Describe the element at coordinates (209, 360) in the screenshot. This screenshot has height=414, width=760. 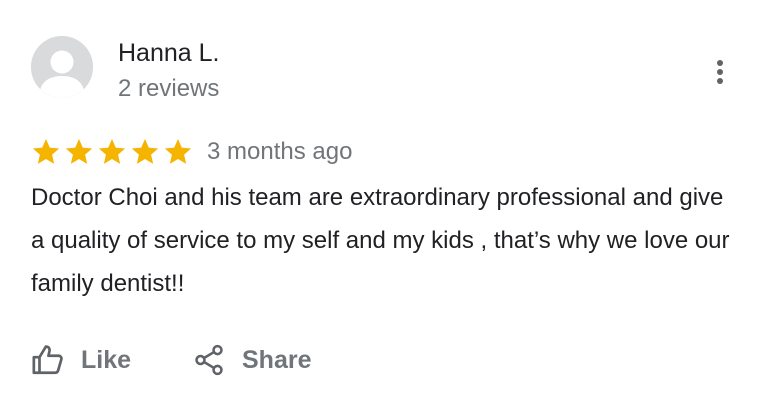
I see `share-icon` at that location.